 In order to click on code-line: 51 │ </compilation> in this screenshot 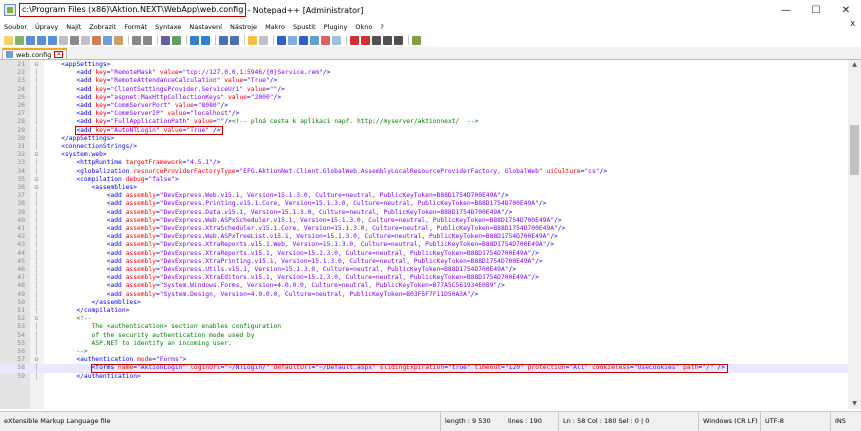, I will do `click(424, 311)`.